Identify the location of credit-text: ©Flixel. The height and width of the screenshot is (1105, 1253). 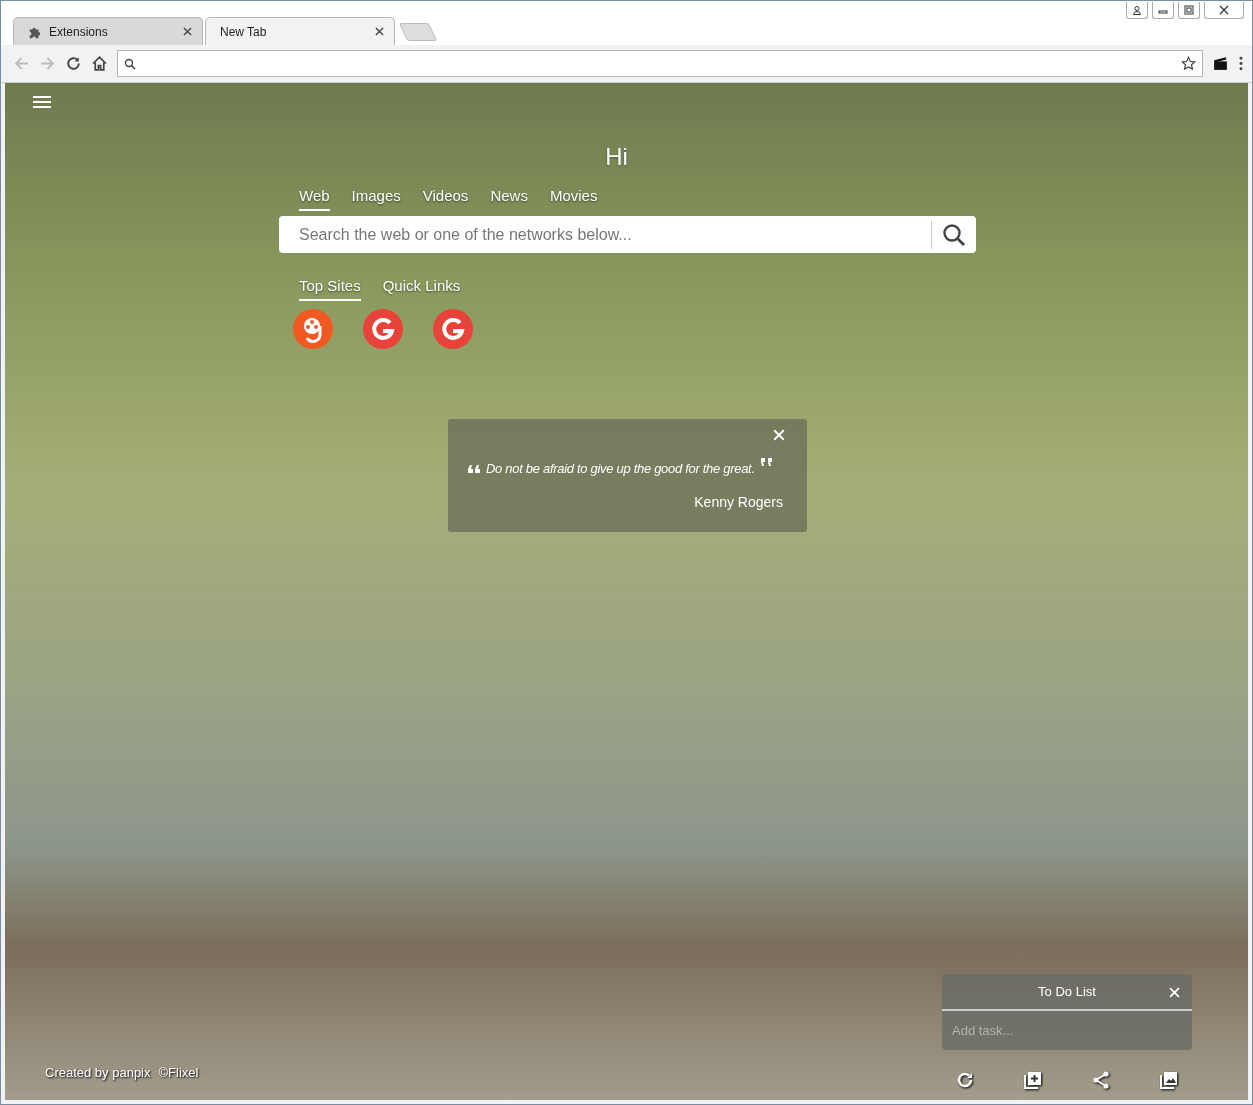
(178, 1072).